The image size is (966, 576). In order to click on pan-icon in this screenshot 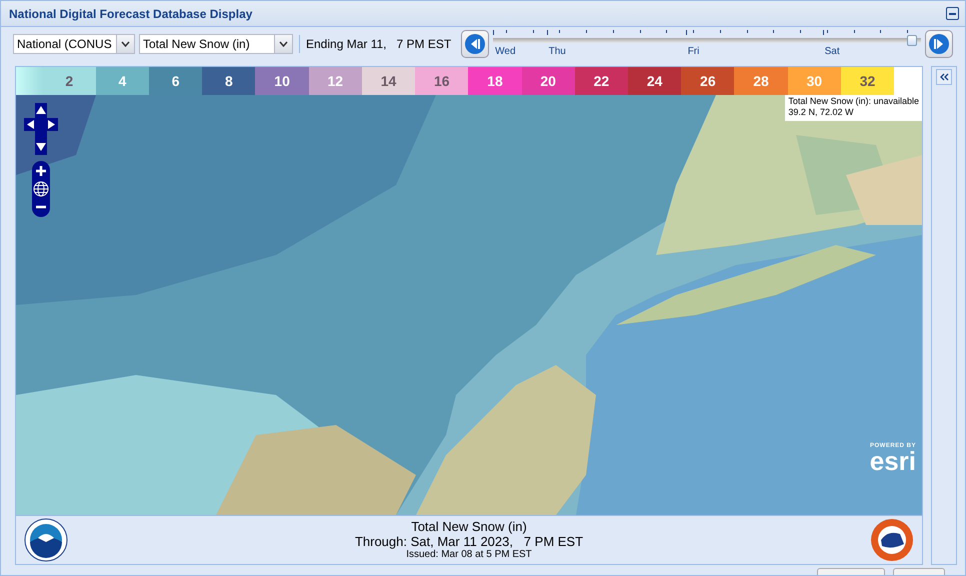, I will do `click(41, 129)`.